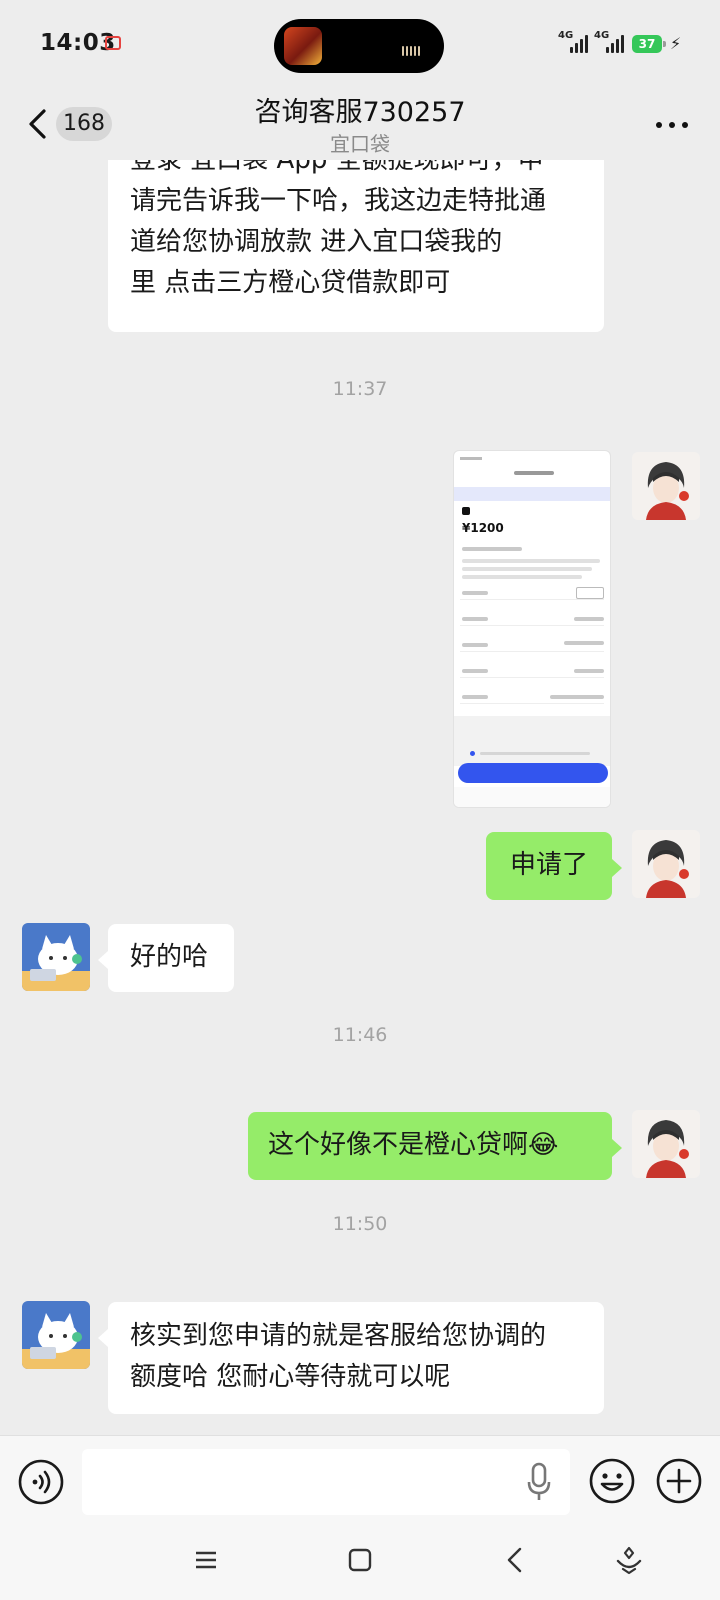 The height and width of the screenshot is (1600, 720). I want to click on message-line: 请完告诉我一下哈，我这边走特批通, so click(338, 201).